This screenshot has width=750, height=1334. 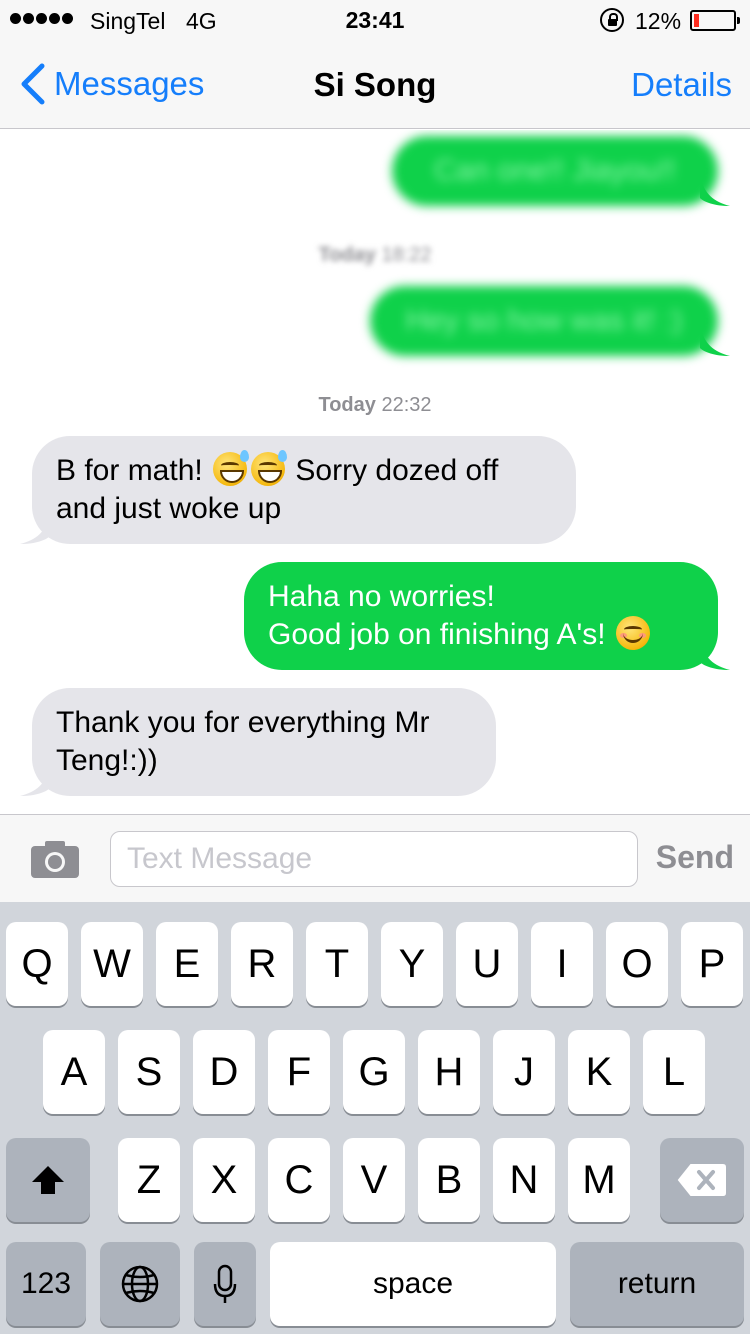 I want to click on globe-key, so click(x=140, y=1284).